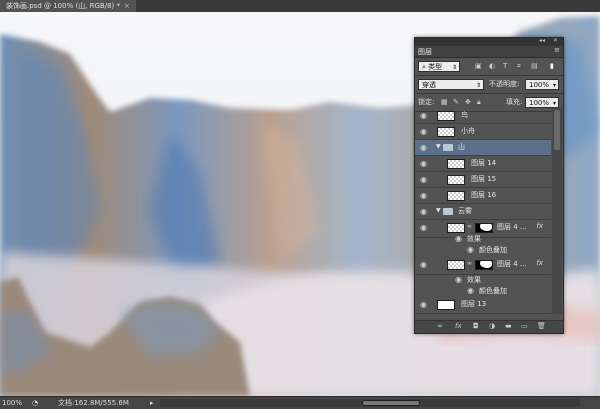 This screenshot has width=600, height=409. Describe the element at coordinates (534, 66) in the screenshot. I see `smart-object-filter-icon: ▤` at that location.